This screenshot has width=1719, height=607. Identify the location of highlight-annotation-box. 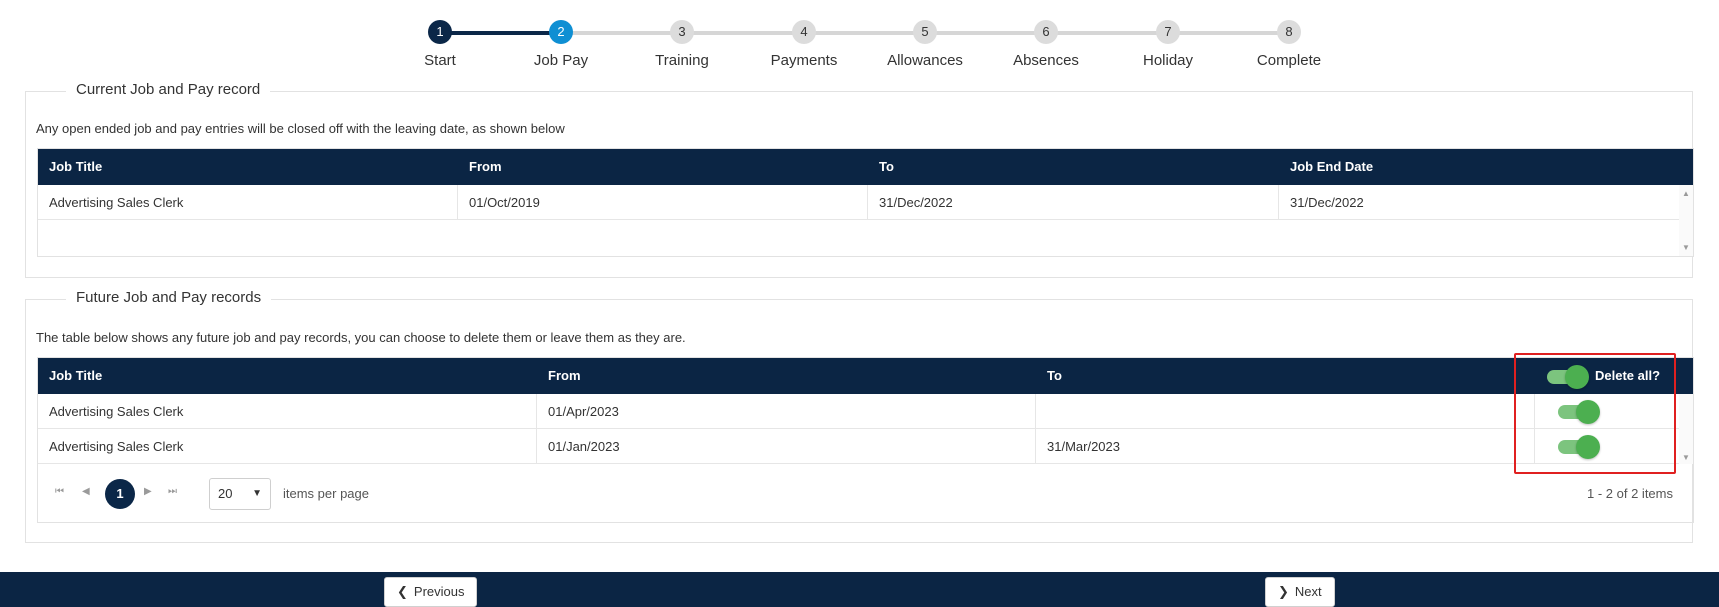
(1595, 413).